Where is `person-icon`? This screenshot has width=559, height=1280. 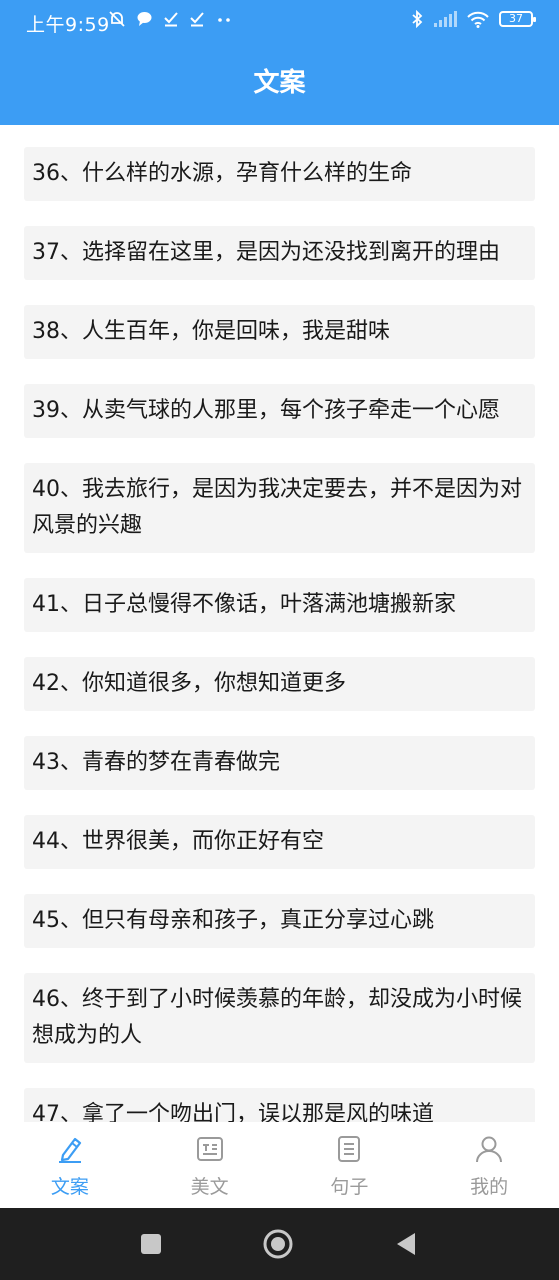
person-icon is located at coordinates (489, 1149).